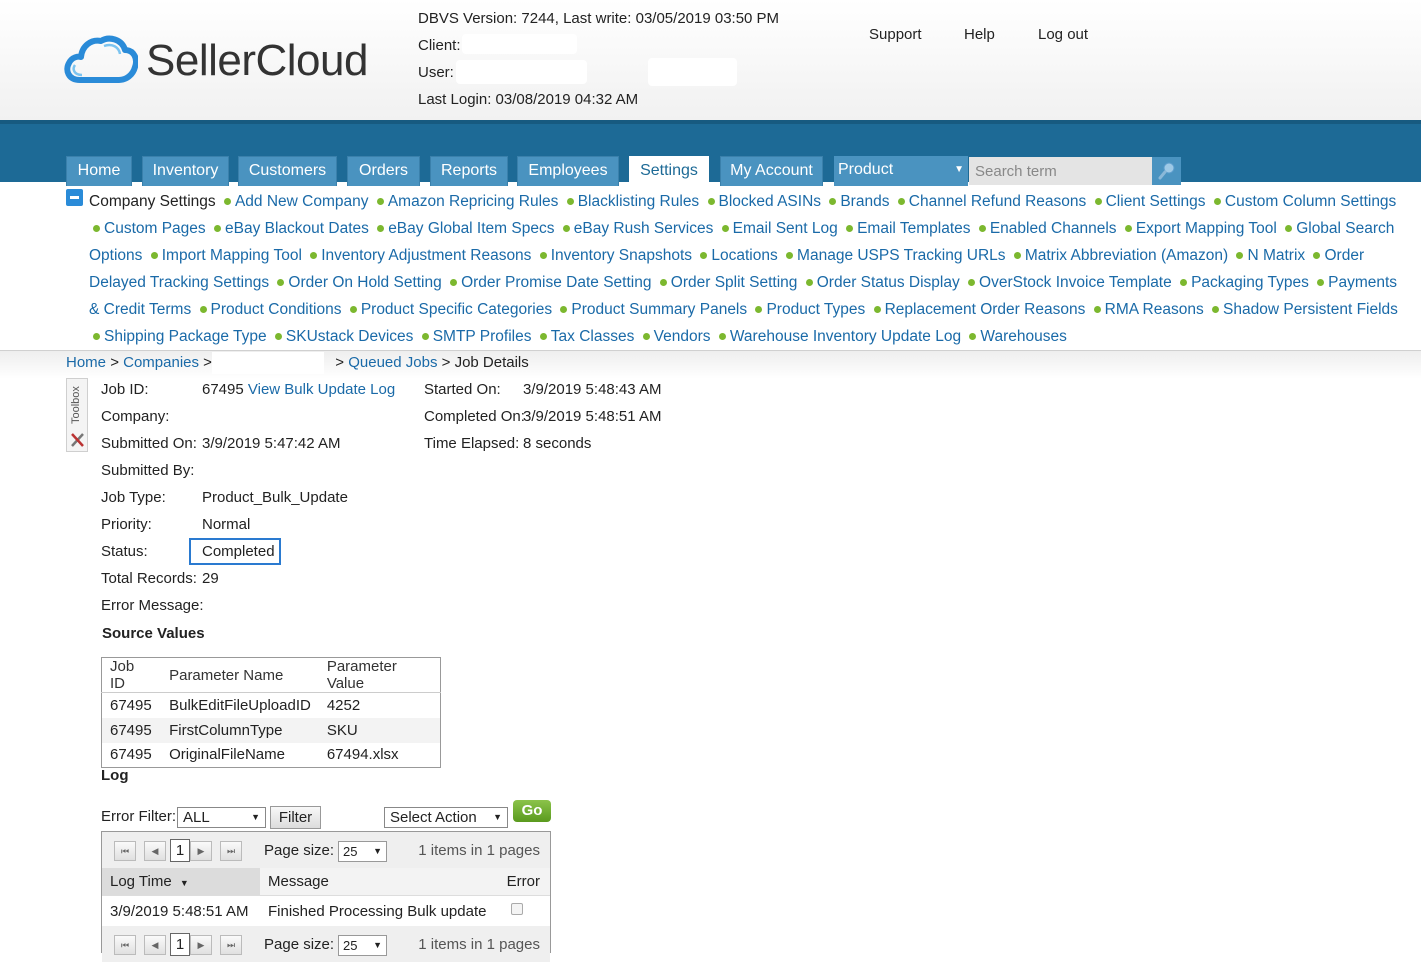 The image size is (1421, 962). I want to click on settings-link: Custom Column Settings, so click(1310, 201).